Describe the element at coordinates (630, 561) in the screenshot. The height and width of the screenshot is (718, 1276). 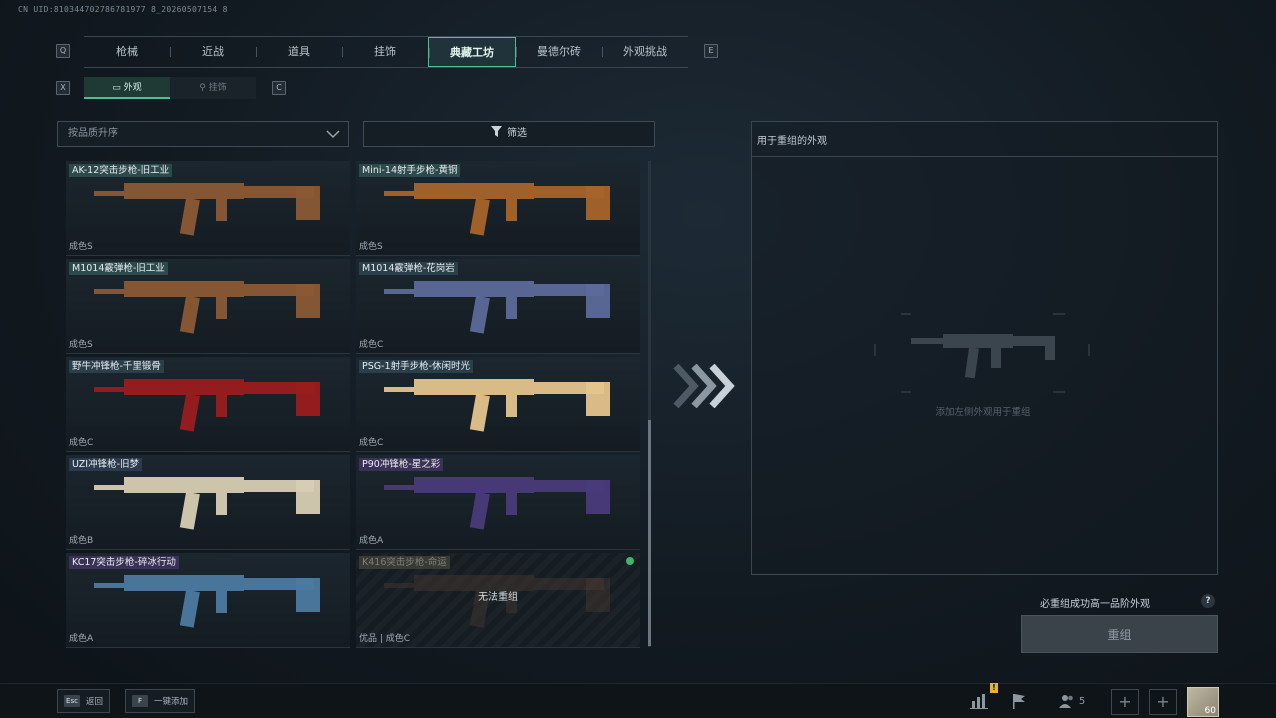
I see `status-dot` at that location.